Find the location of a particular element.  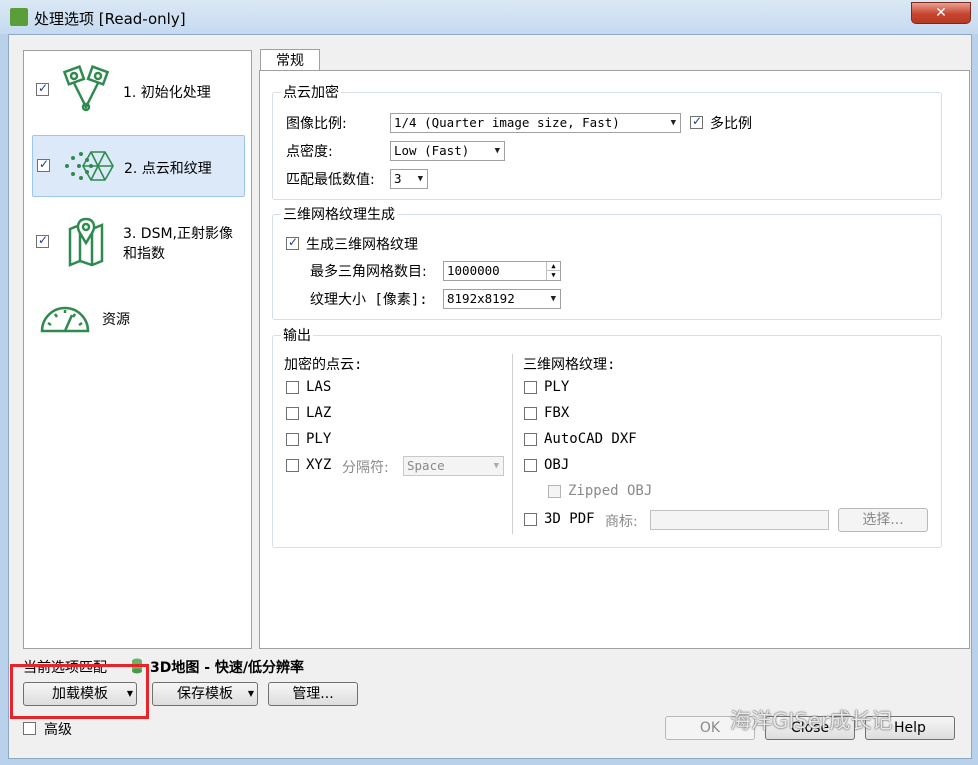

output-las-checkbox is located at coordinates (292, 387).